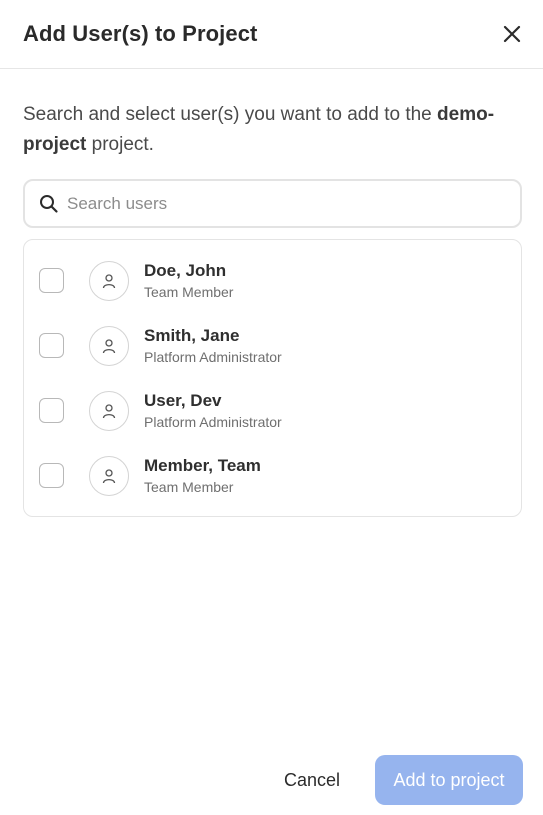  What do you see at coordinates (286, 203) in the screenshot?
I see `search-input` at bounding box center [286, 203].